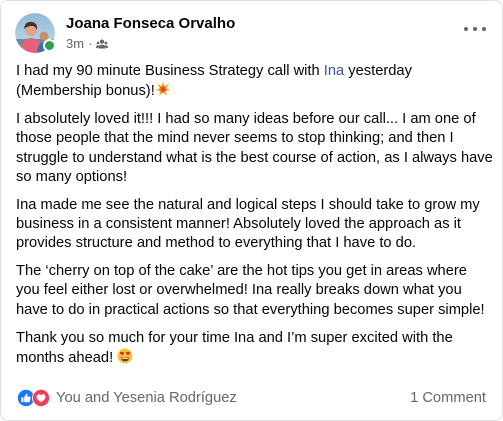 This screenshot has height=421, width=503. What do you see at coordinates (49, 45) in the screenshot?
I see `online-status-dot` at bounding box center [49, 45].